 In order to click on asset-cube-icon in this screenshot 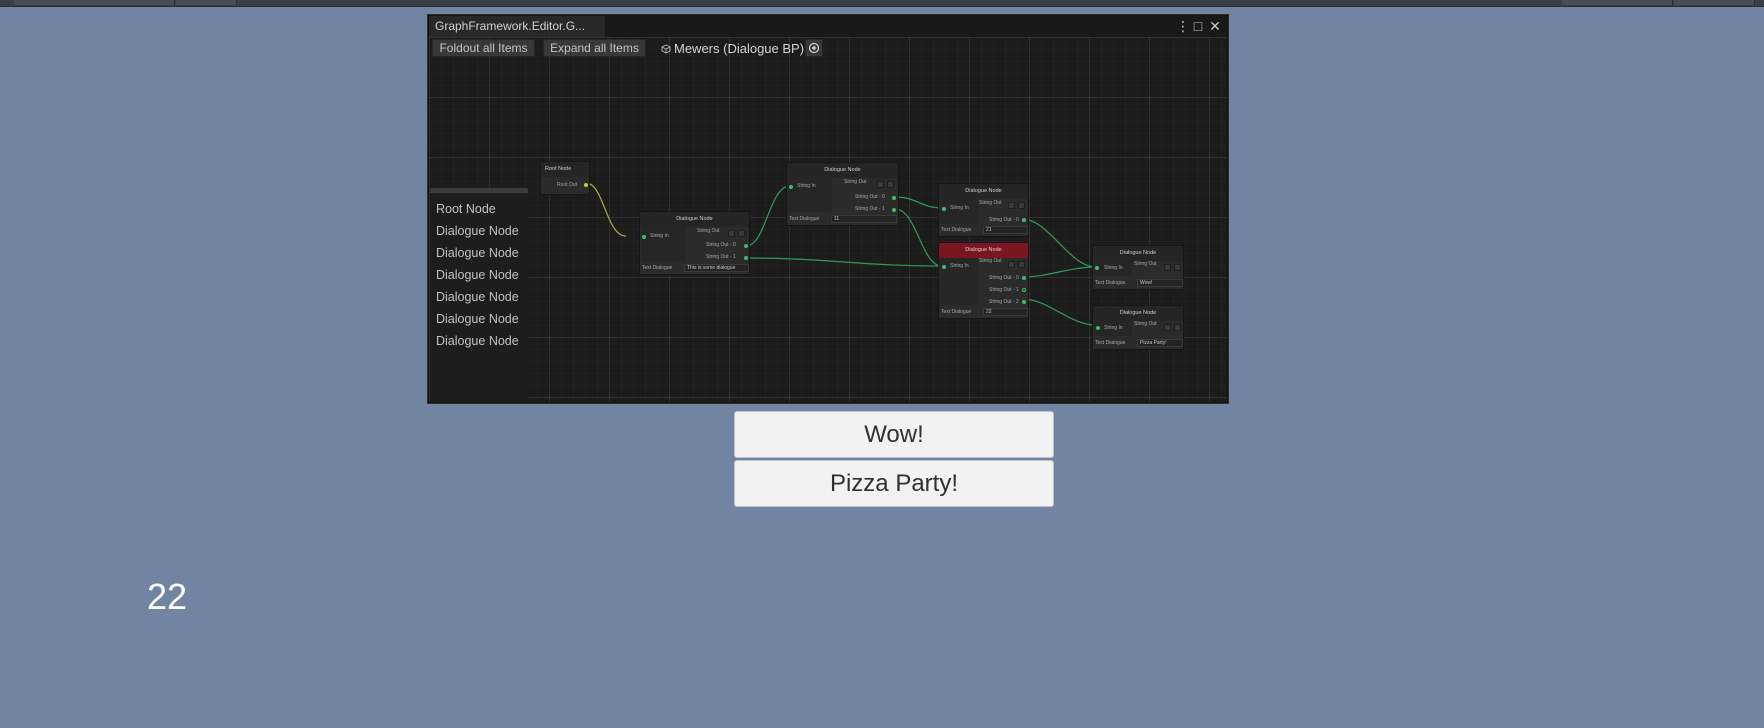, I will do `click(666, 49)`.